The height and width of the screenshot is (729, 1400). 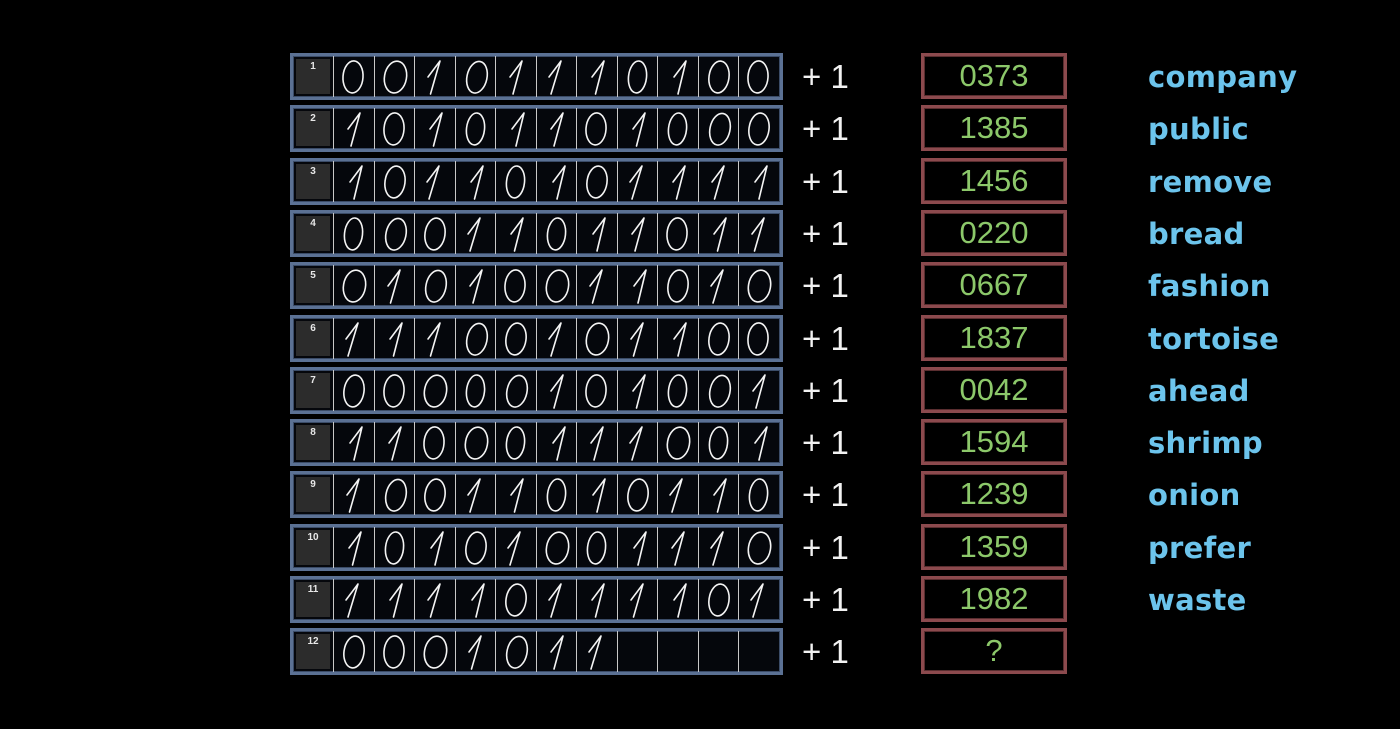 What do you see at coordinates (1199, 129) in the screenshot?
I see `word-label: public` at bounding box center [1199, 129].